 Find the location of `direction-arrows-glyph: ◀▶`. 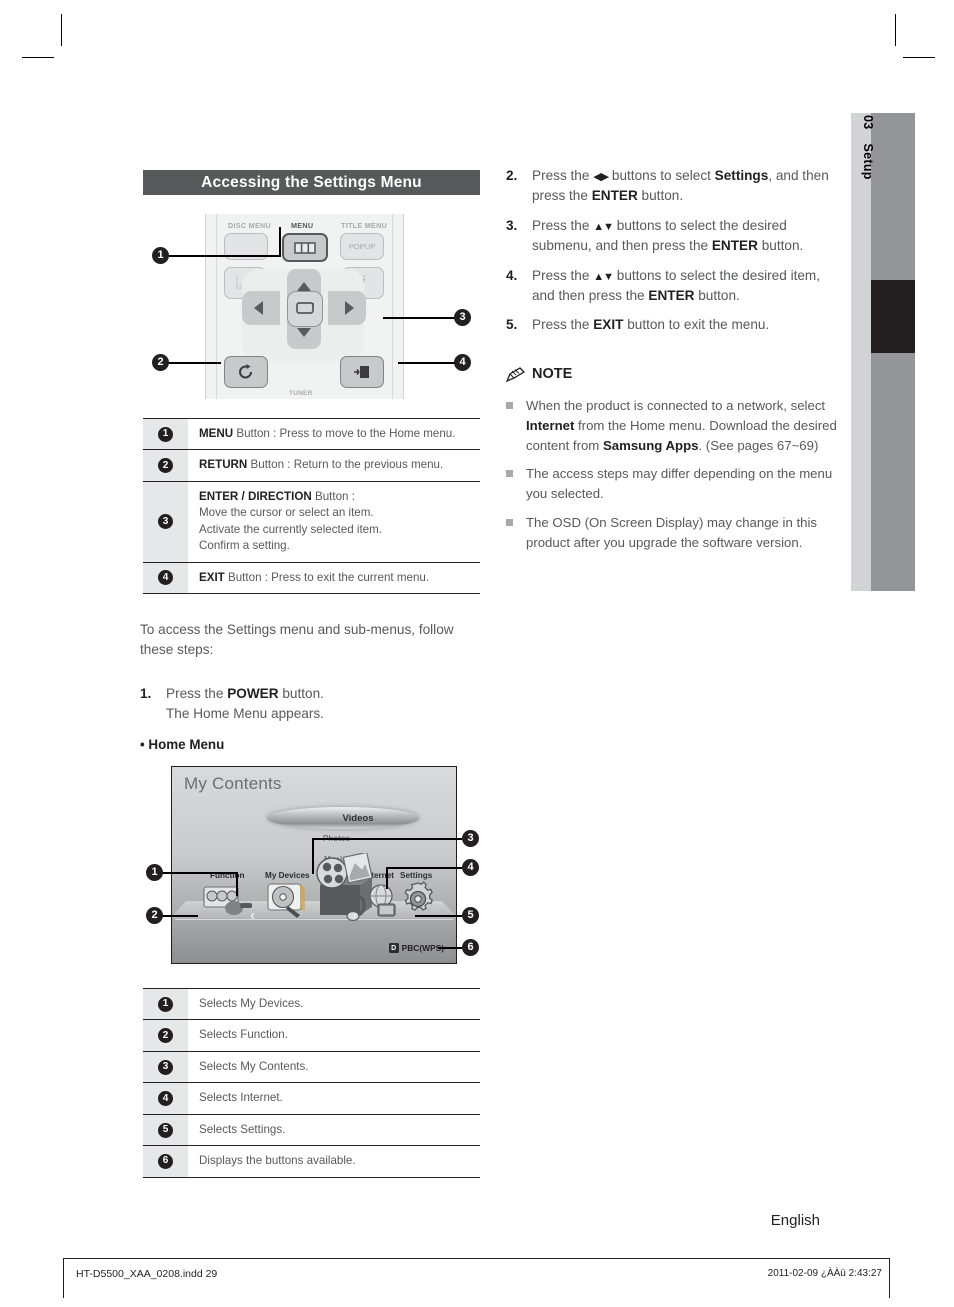

direction-arrows-glyph: ◀▶ is located at coordinates (601, 177).